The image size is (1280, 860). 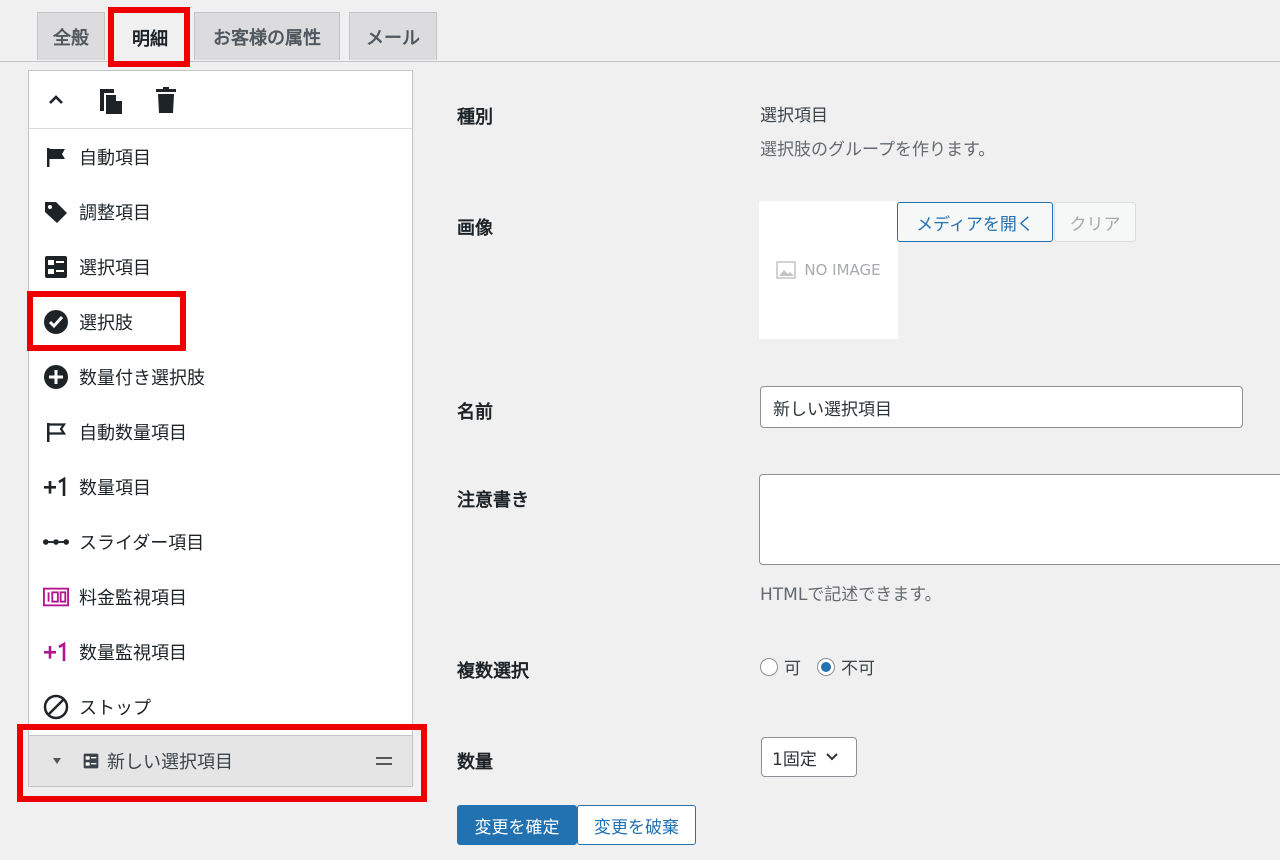 What do you see at coordinates (851, 595) in the screenshot?
I see `note-description: HTMLで記述できます。` at bounding box center [851, 595].